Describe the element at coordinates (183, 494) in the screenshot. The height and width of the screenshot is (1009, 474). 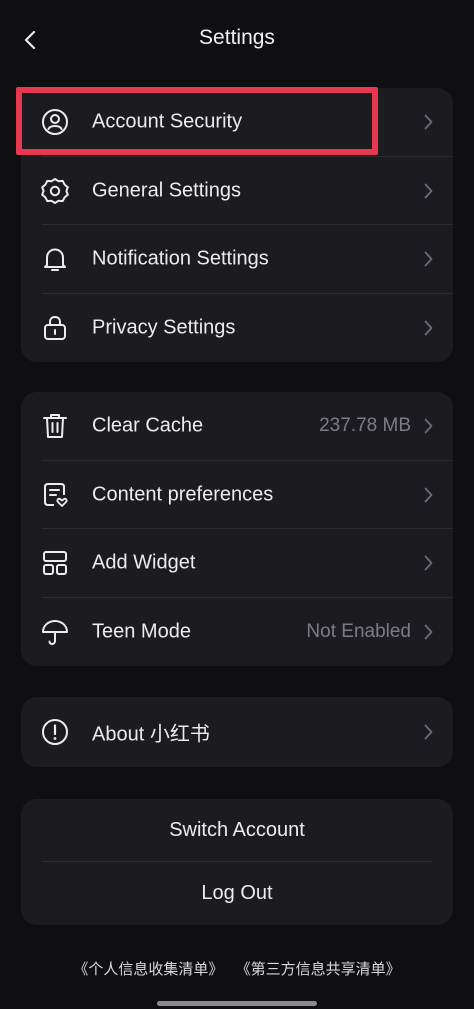
I see `content-preferences-label: Content preferences` at that location.